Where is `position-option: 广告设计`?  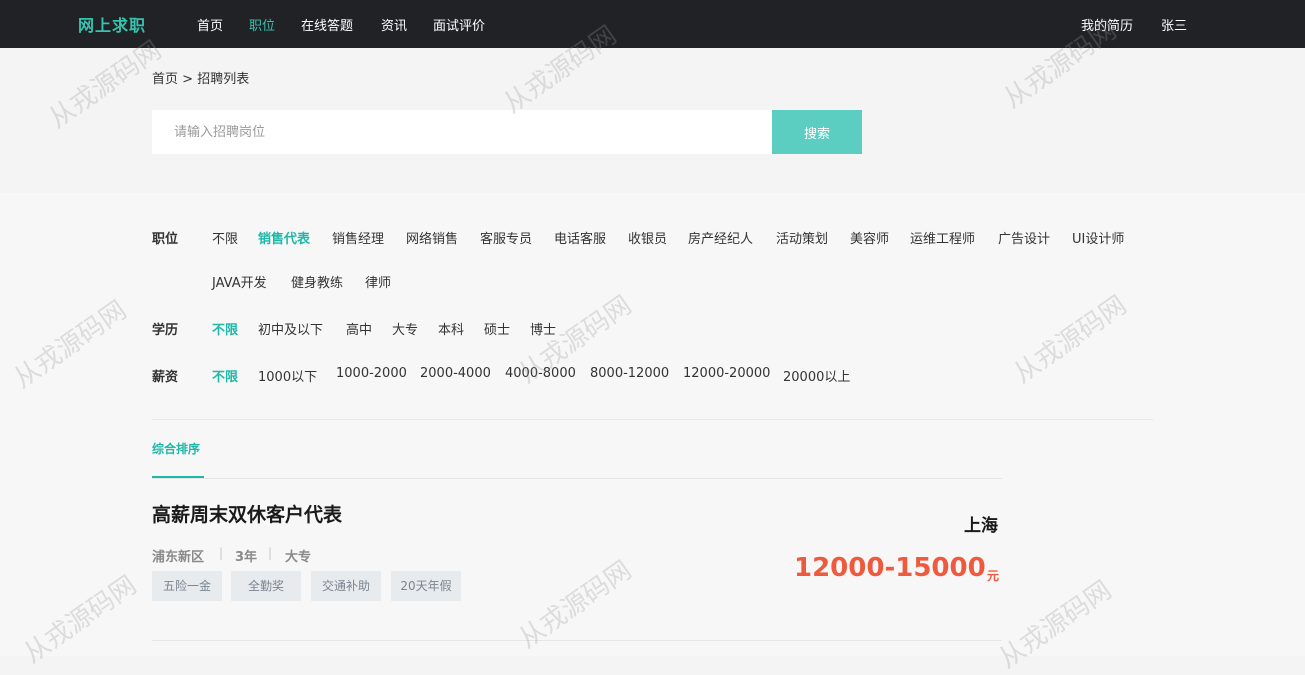
position-option: 广告设计 is located at coordinates (1024, 237).